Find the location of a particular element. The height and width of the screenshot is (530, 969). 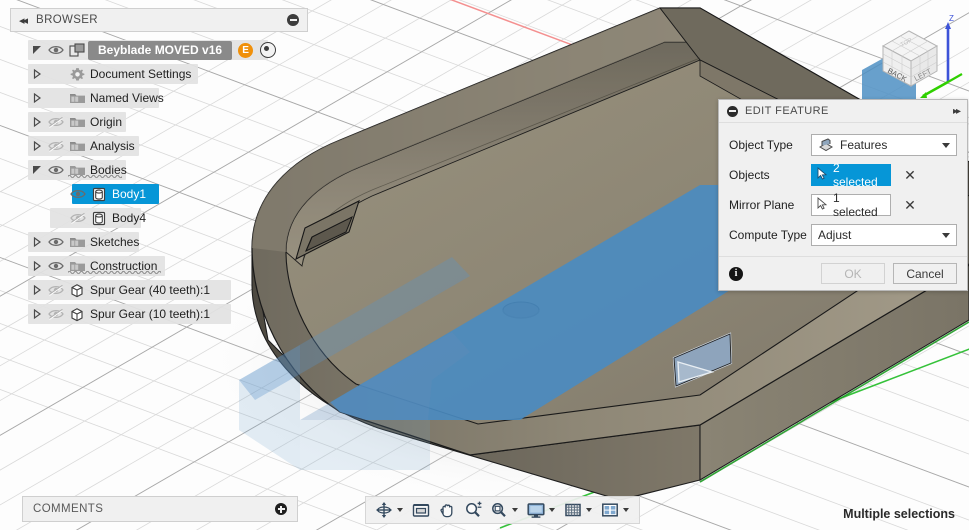

row-object-type: Object Type Features is located at coordinates (843, 145).